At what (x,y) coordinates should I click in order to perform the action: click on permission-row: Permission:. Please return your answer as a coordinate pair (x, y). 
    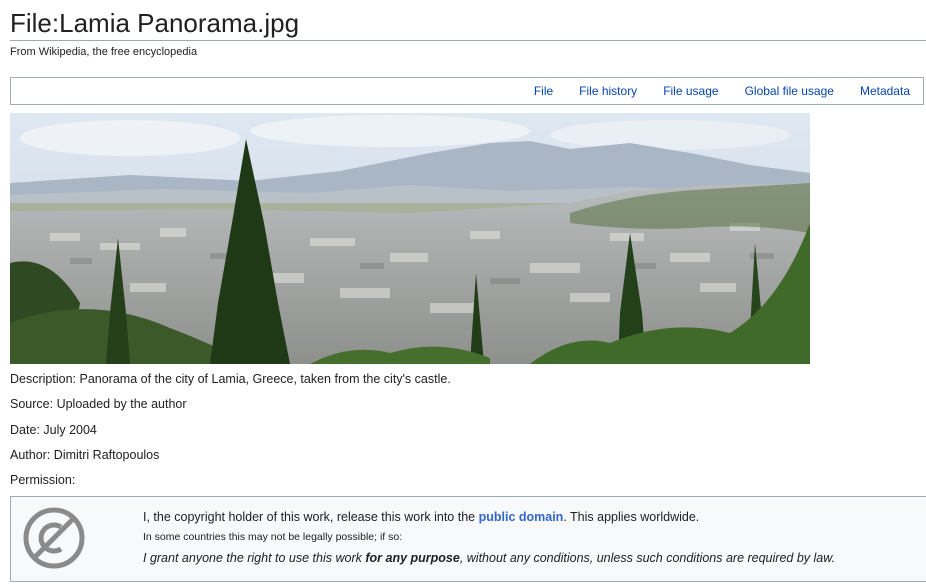
    Looking at the image, I should click on (42, 480).